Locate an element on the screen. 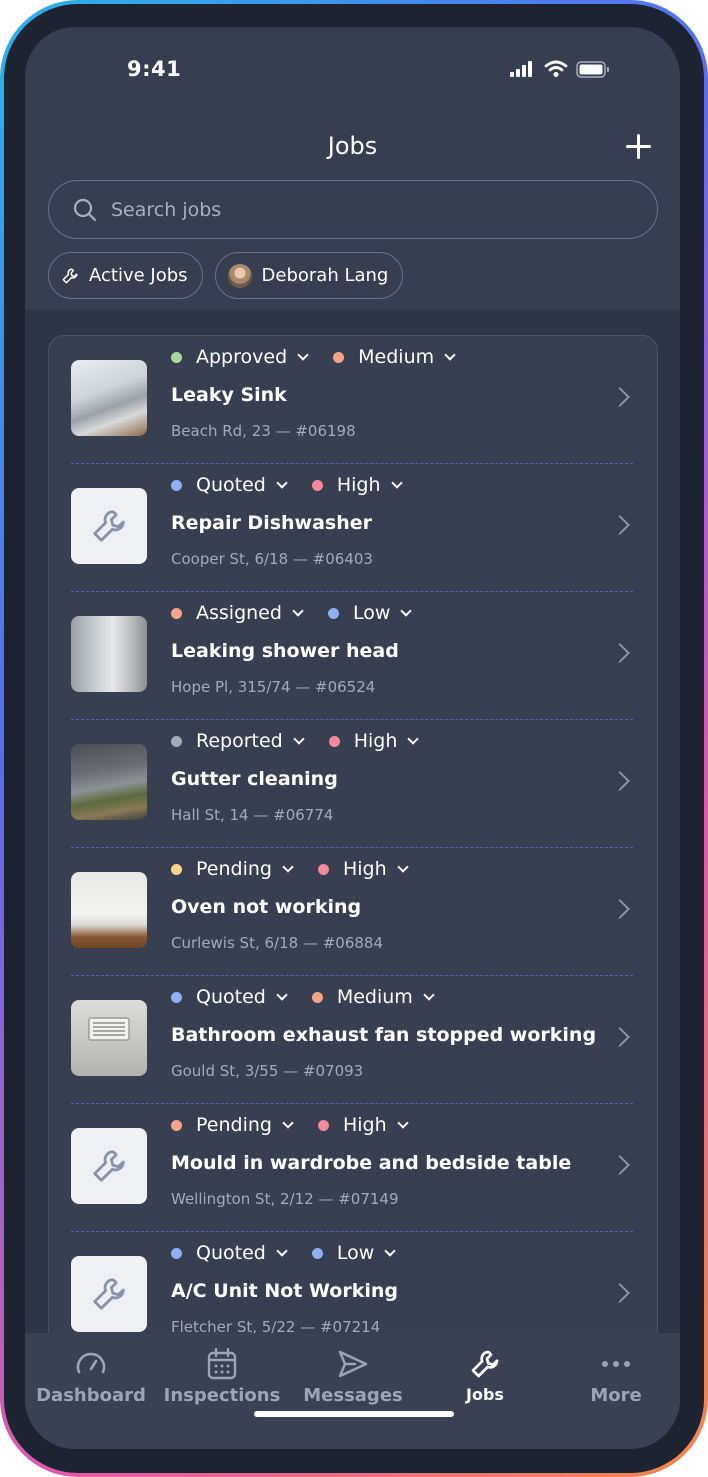  job-address: Gould St, 3/55 — #07093 is located at coordinates (267, 1071).